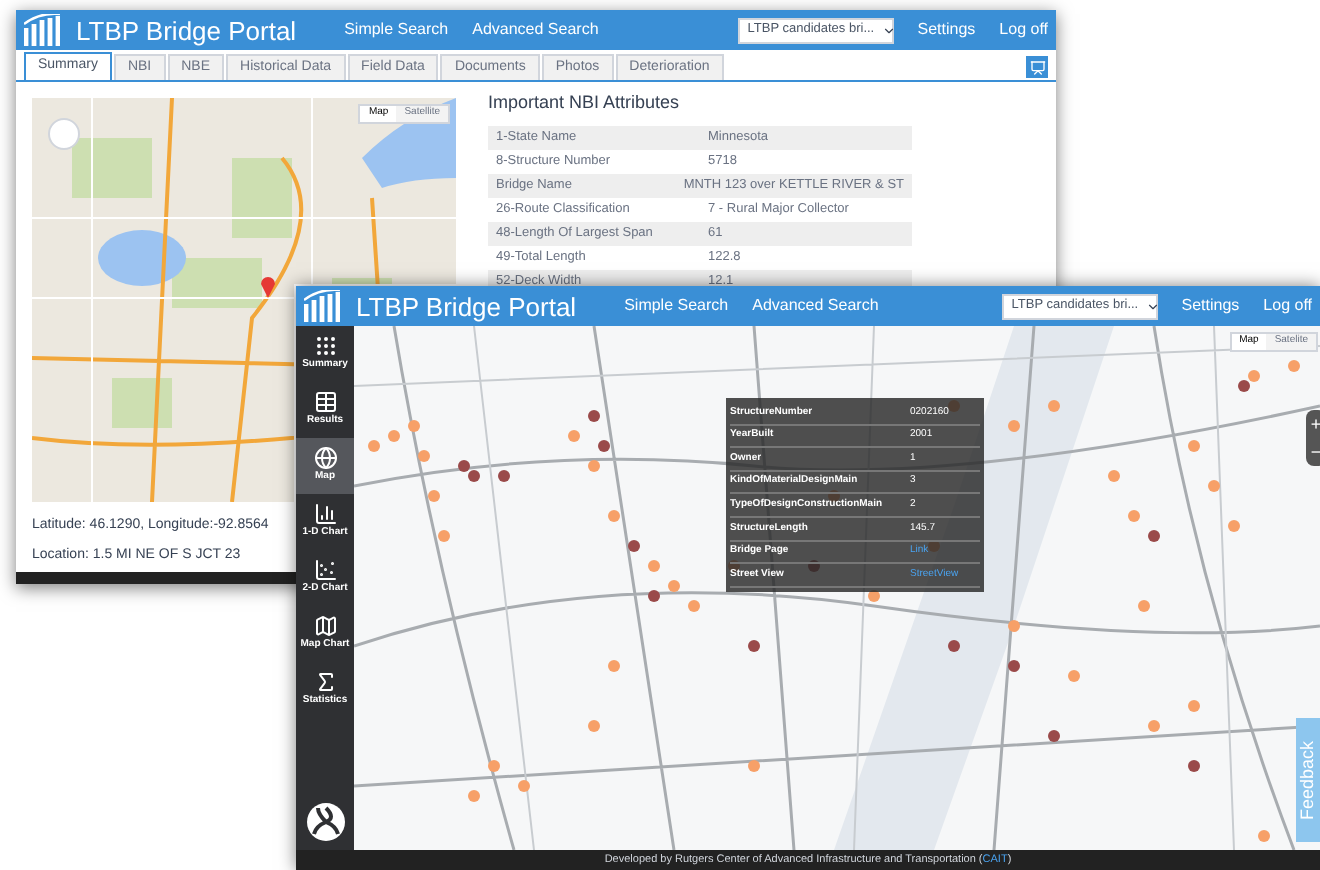  What do you see at coordinates (325, 682) in the screenshot?
I see `sigma-icon` at bounding box center [325, 682].